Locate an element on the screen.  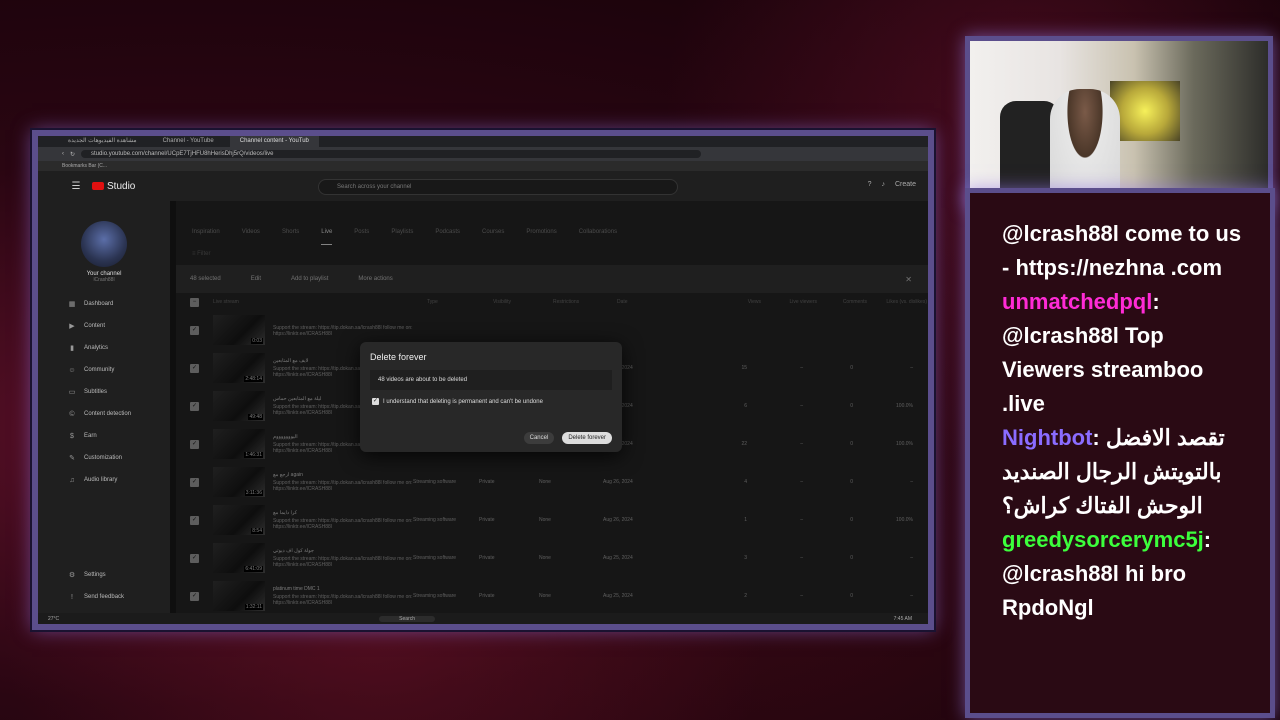
sidebar-item-earn: $ Earn is located at coordinates (104, 436).